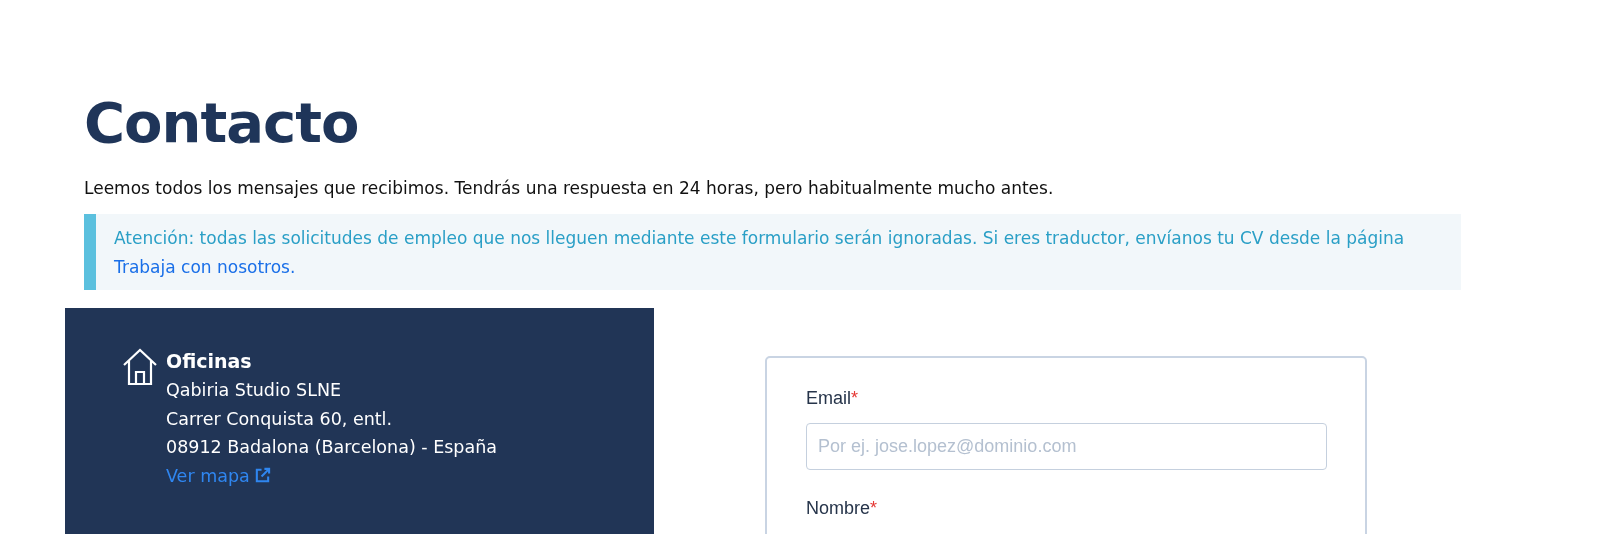 This screenshot has height=534, width=1600. What do you see at coordinates (262, 476) in the screenshot?
I see `external-link-icon` at bounding box center [262, 476].